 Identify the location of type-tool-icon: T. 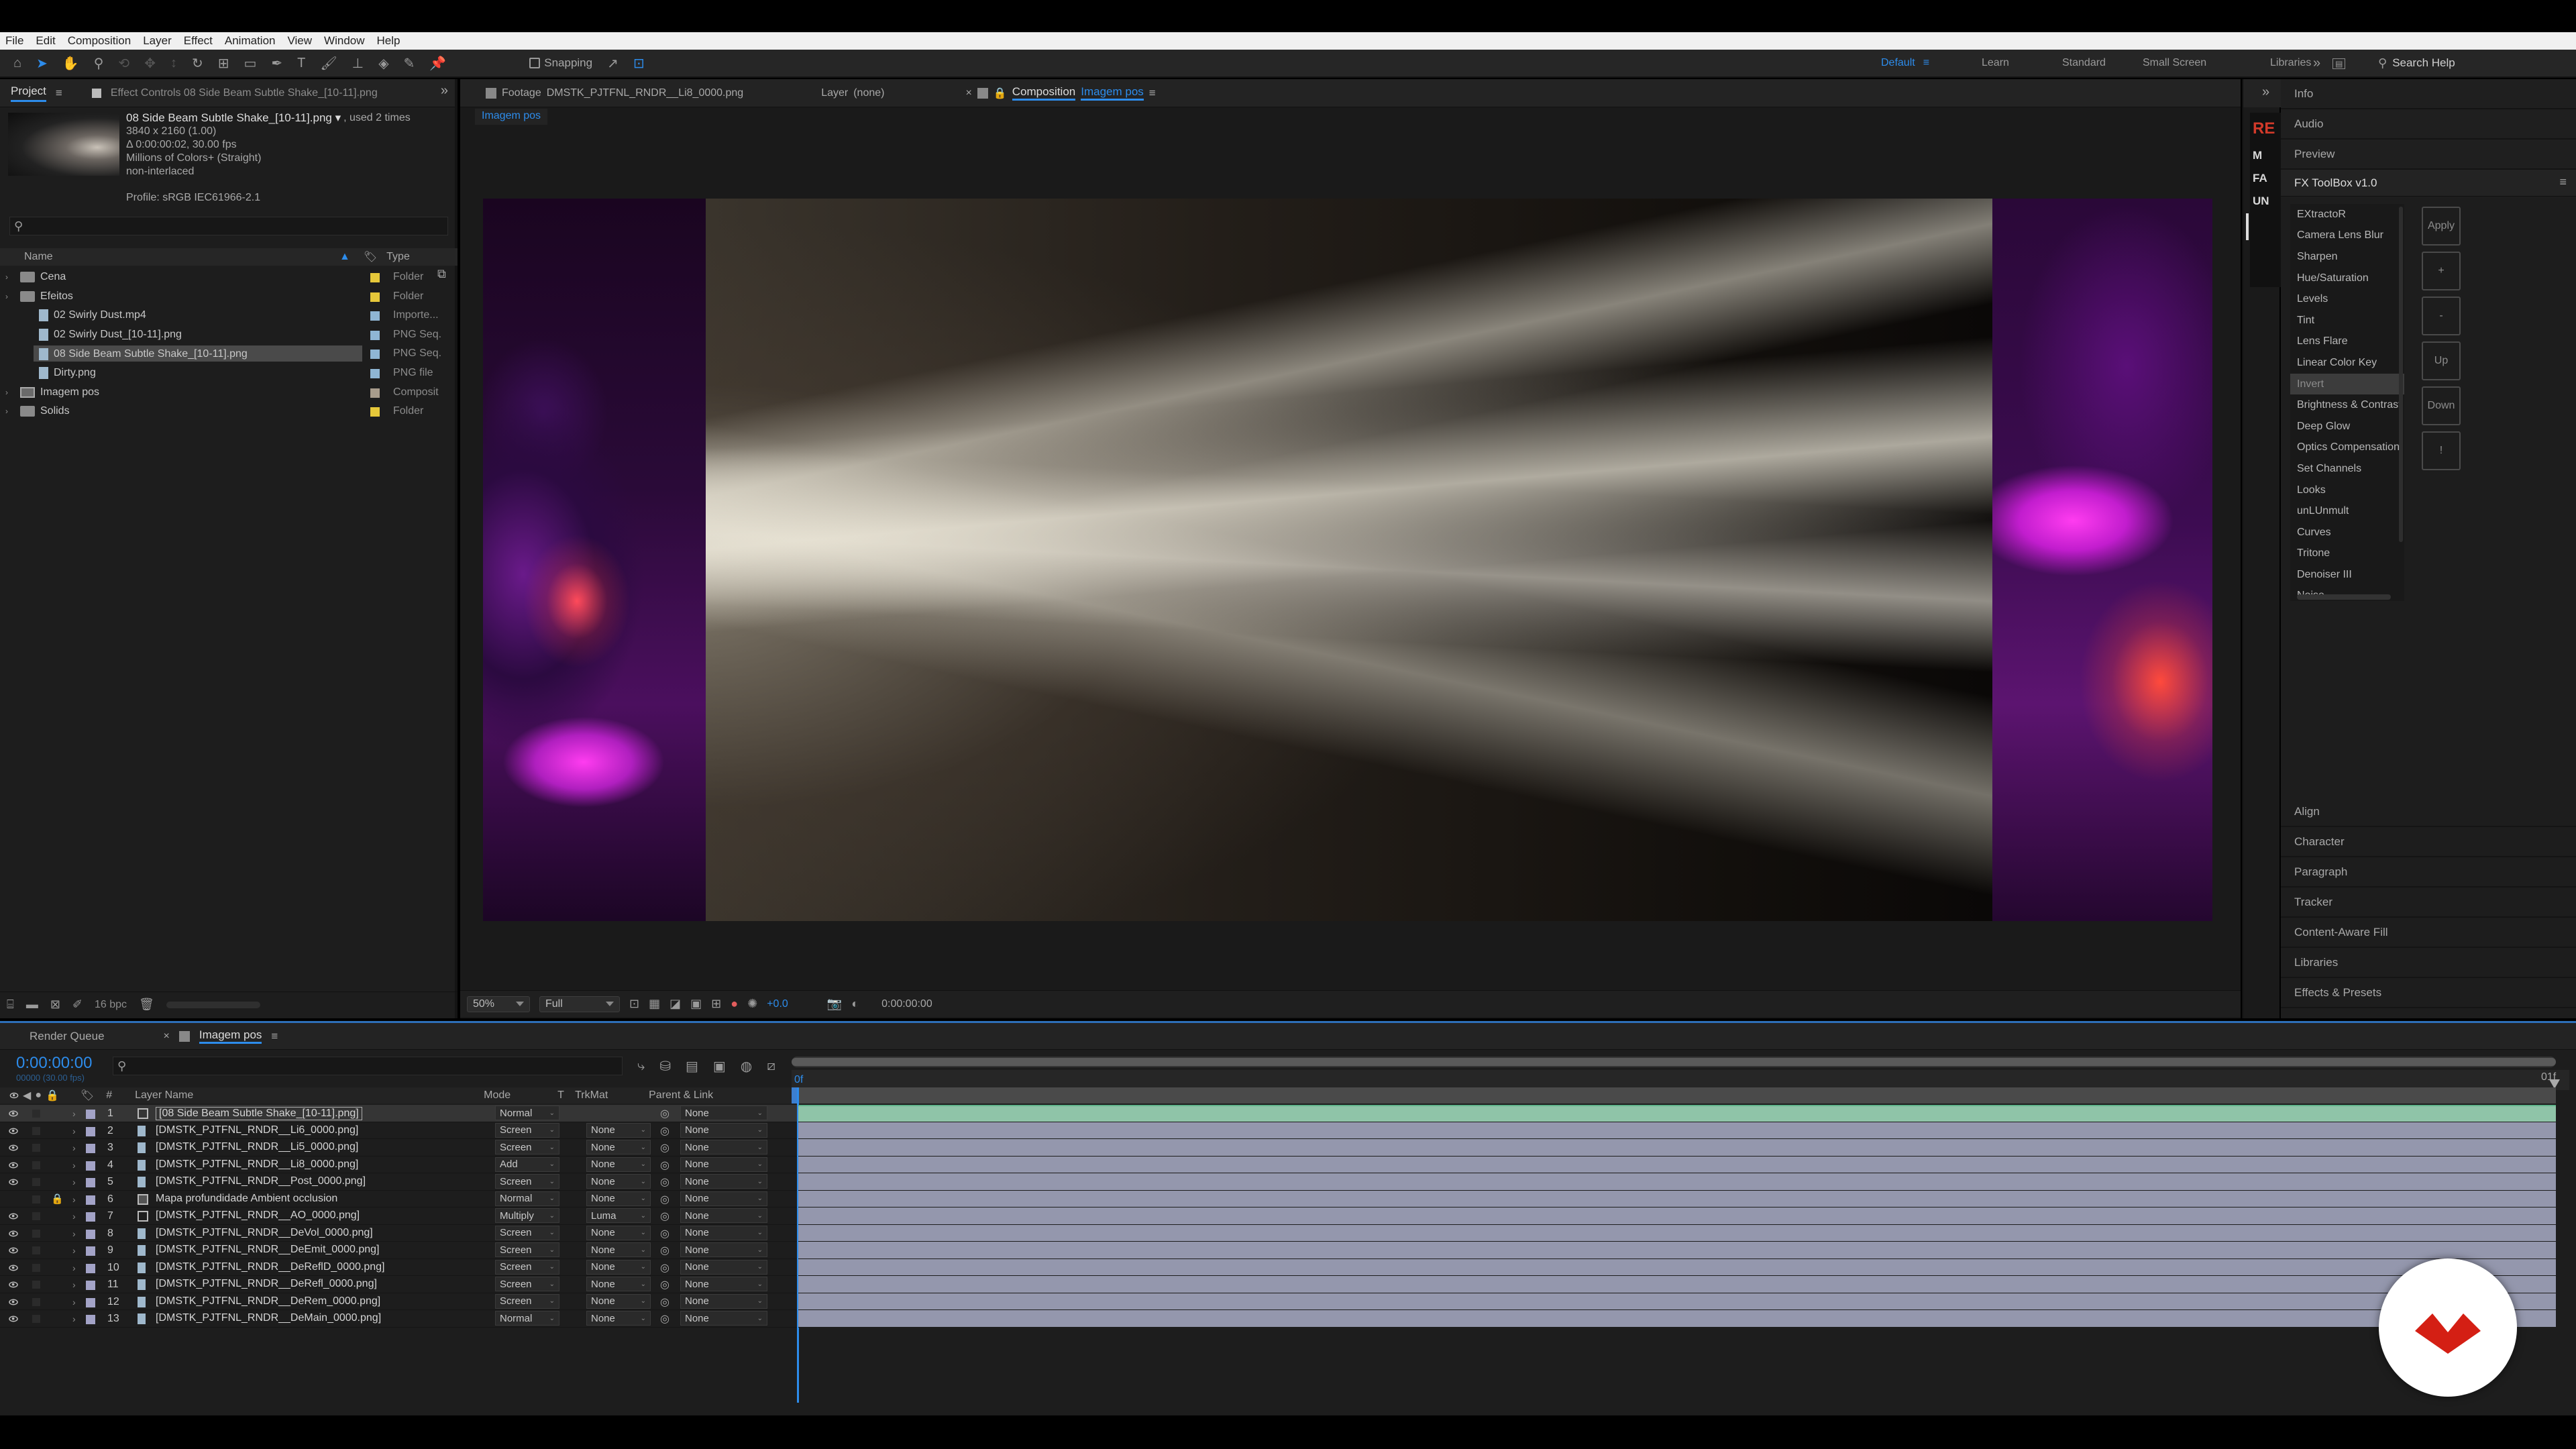
(301, 63).